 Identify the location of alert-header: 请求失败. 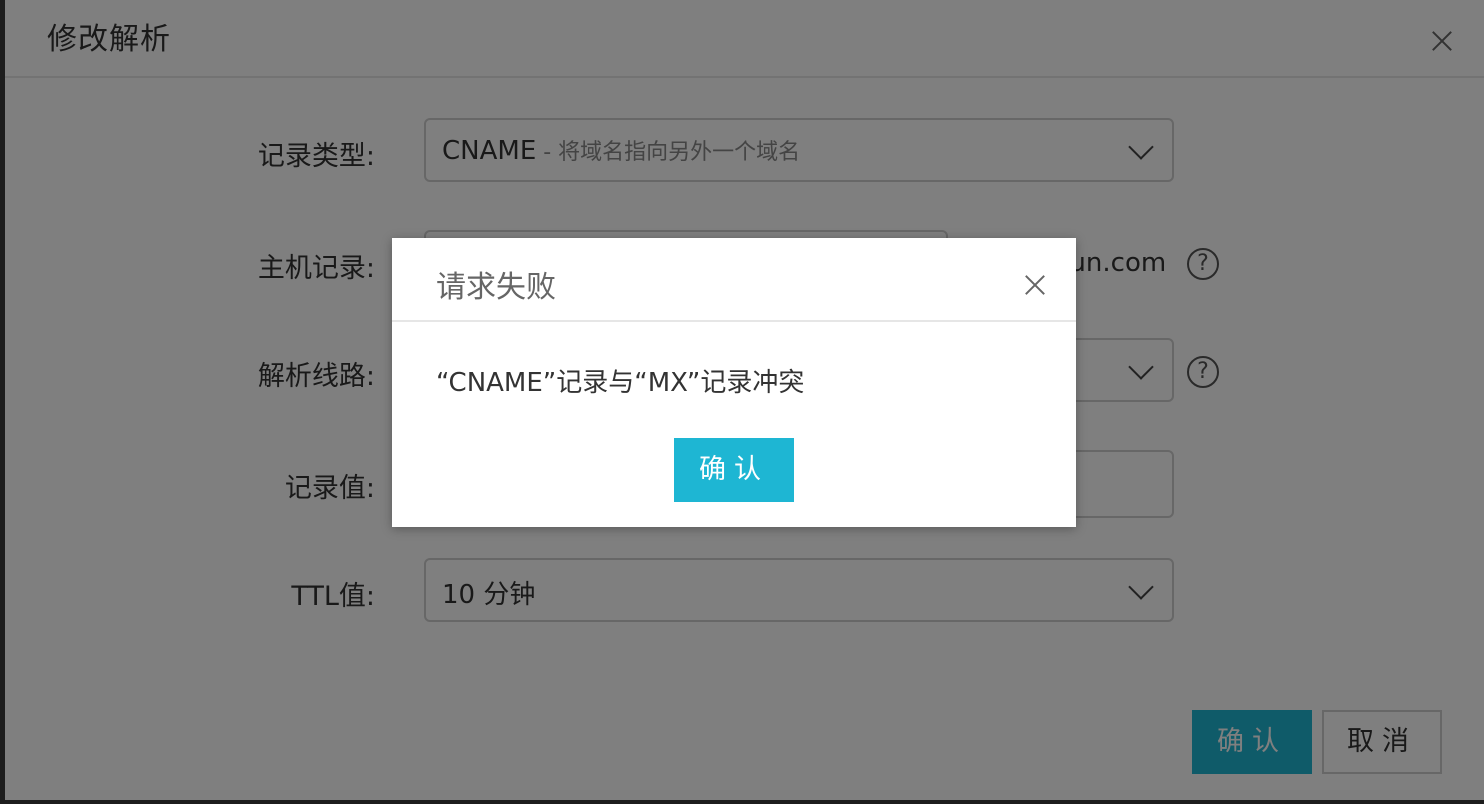
(734, 280).